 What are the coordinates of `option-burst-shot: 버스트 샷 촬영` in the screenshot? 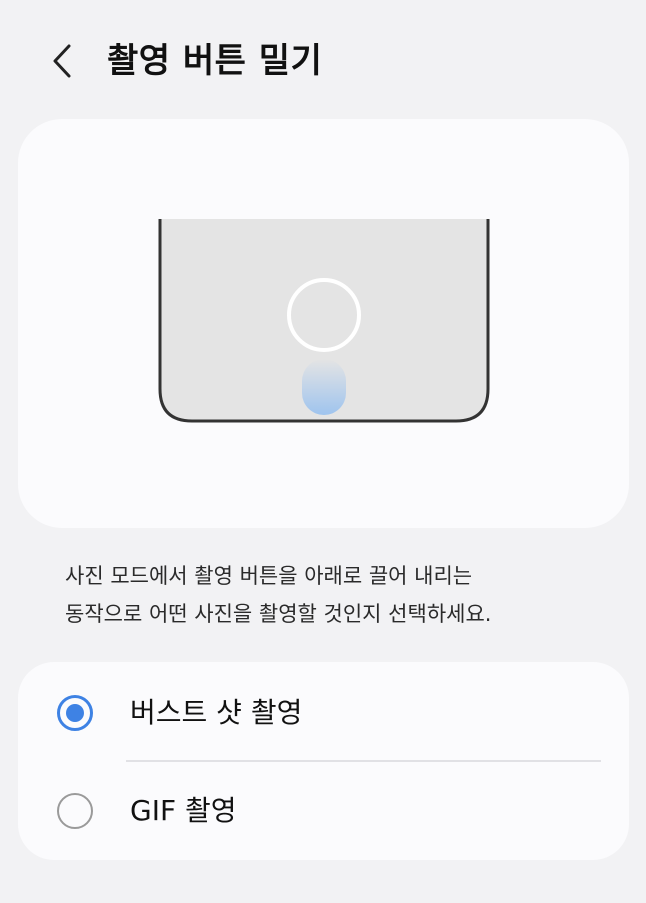 It's located at (323, 712).